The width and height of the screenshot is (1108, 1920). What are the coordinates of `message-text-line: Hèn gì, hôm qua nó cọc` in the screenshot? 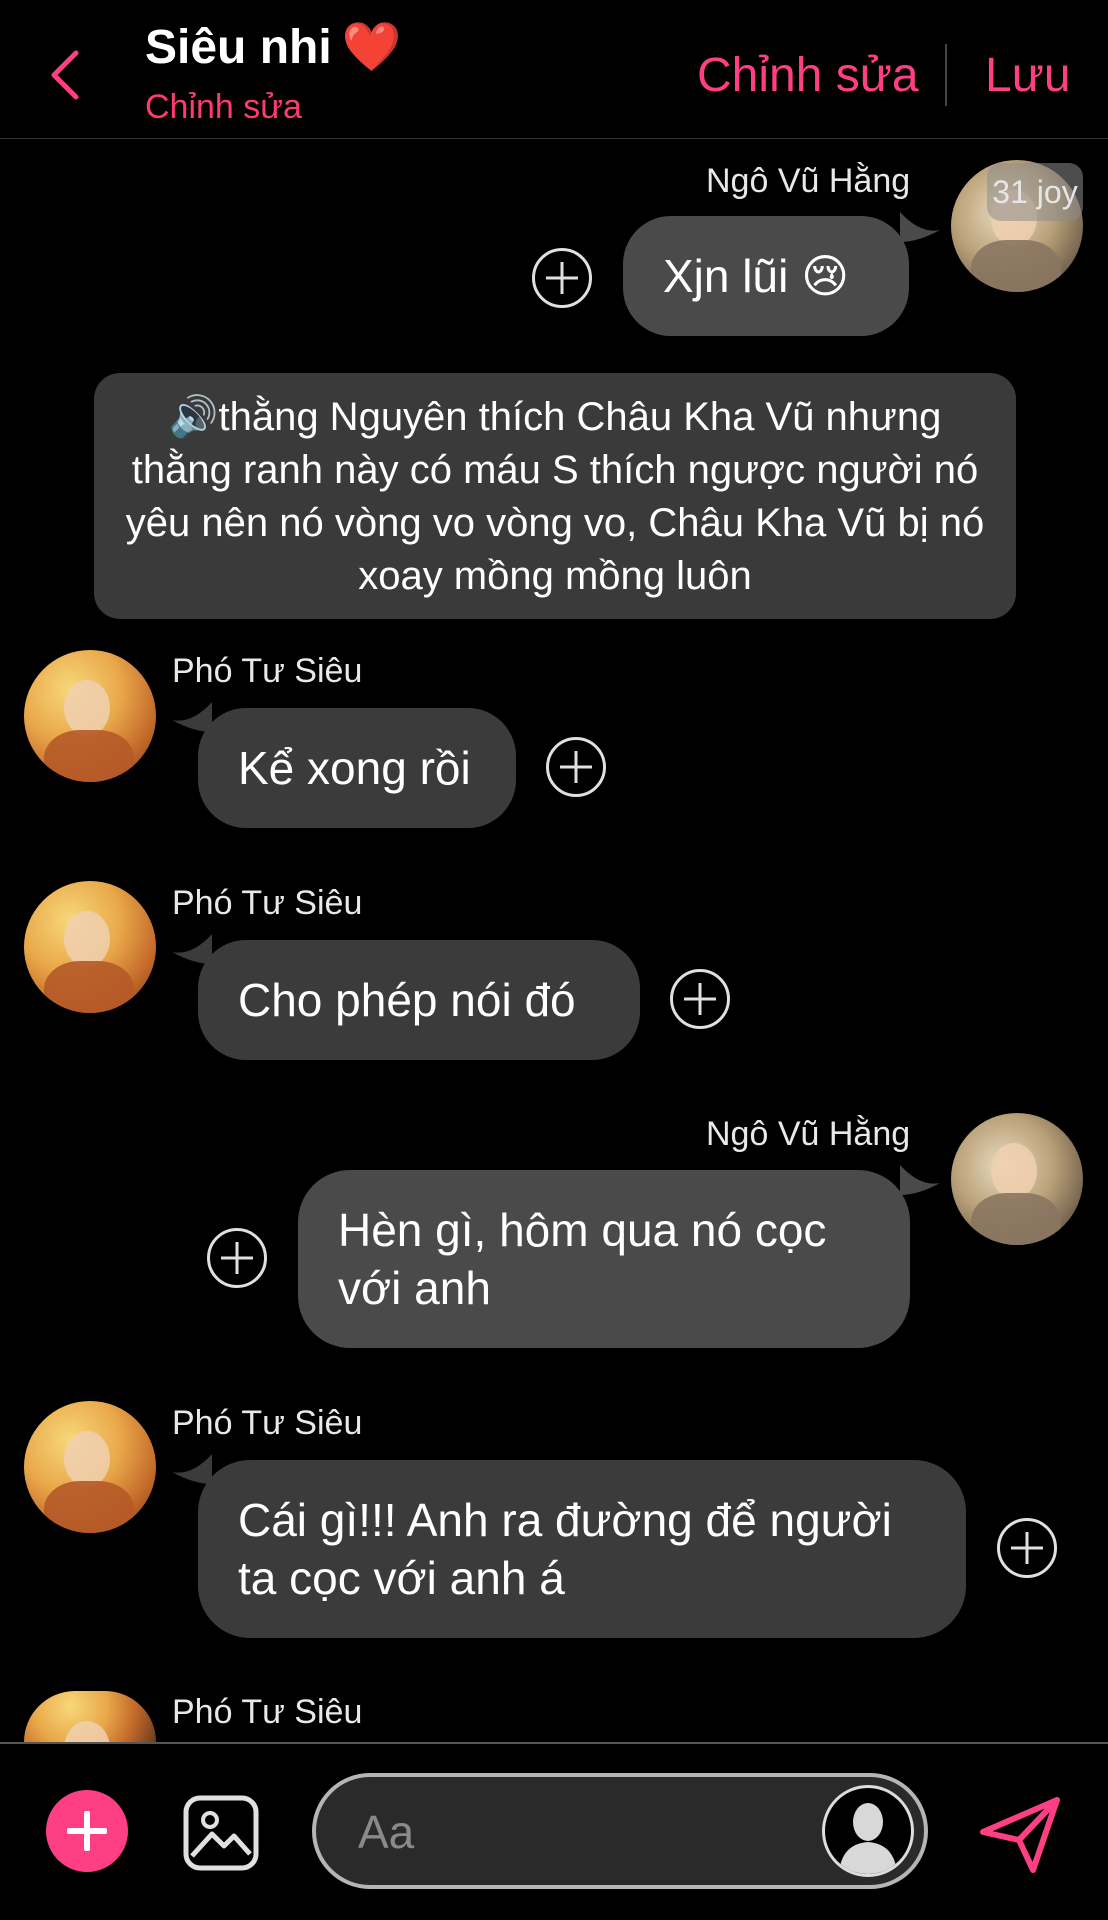 It's located at (582, 1230).